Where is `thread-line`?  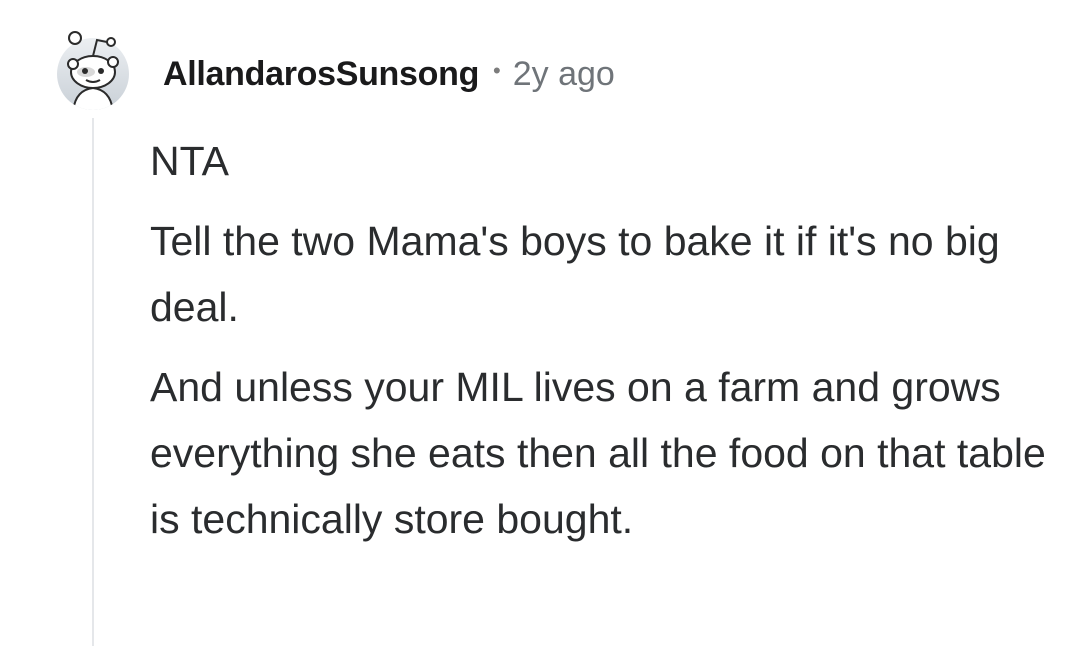 thread-line is located at coordinates (93, 382).